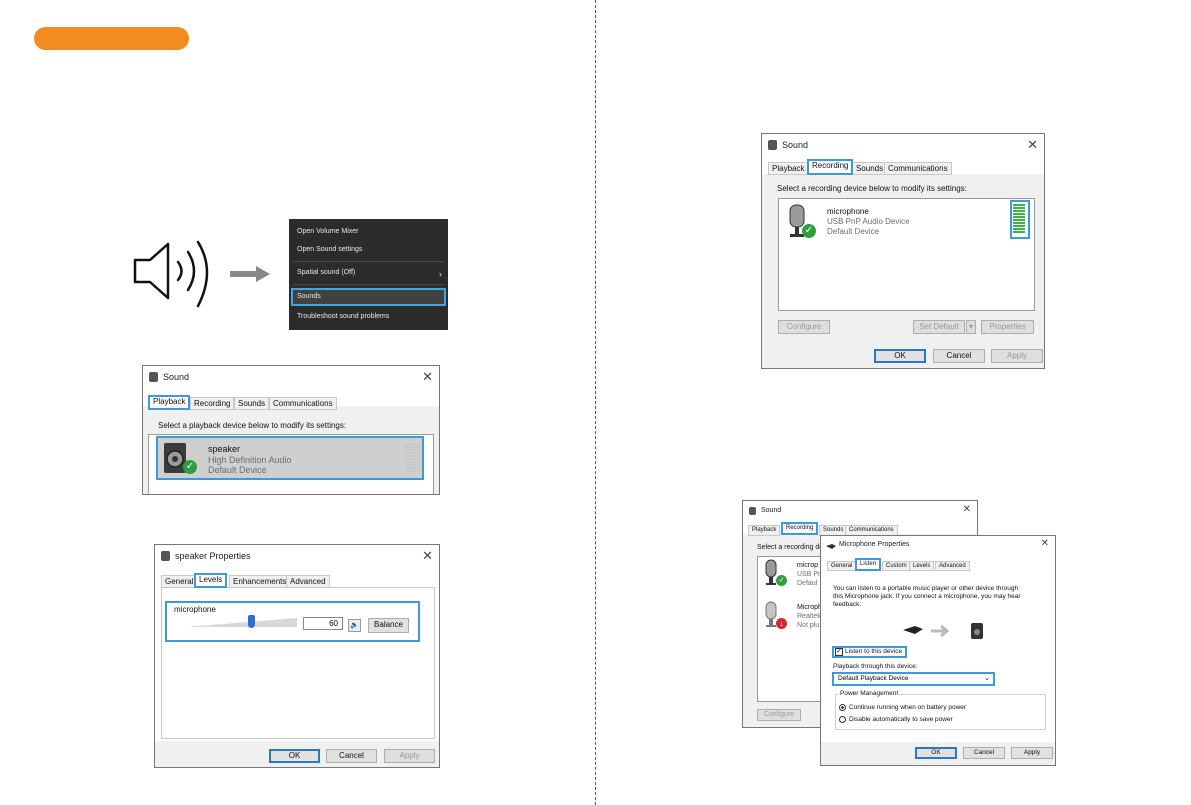 The width and height of the screenshot is (1191, 805). What do you see at coordinates (790, 547) in the screenshot?
I see `instruction-text: Select a recording de` at bounding box center [790, 547].